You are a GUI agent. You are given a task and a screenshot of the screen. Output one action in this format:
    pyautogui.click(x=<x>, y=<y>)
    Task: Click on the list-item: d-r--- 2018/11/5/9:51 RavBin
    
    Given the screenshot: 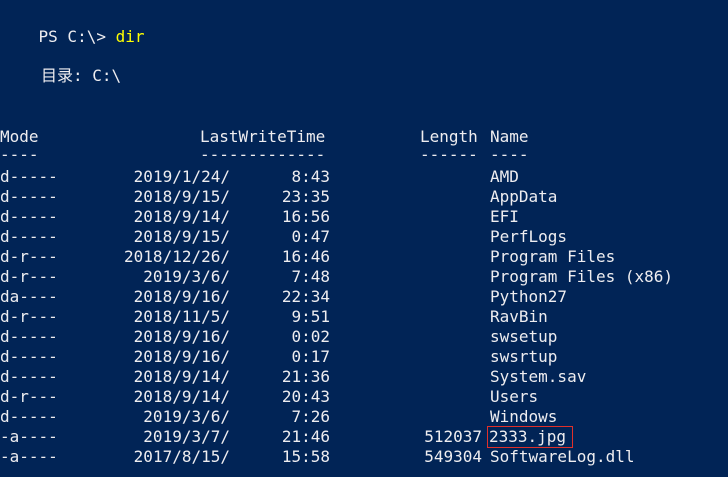 What is the action you would take?
    pyautogui.click(x=364, y=317)
    